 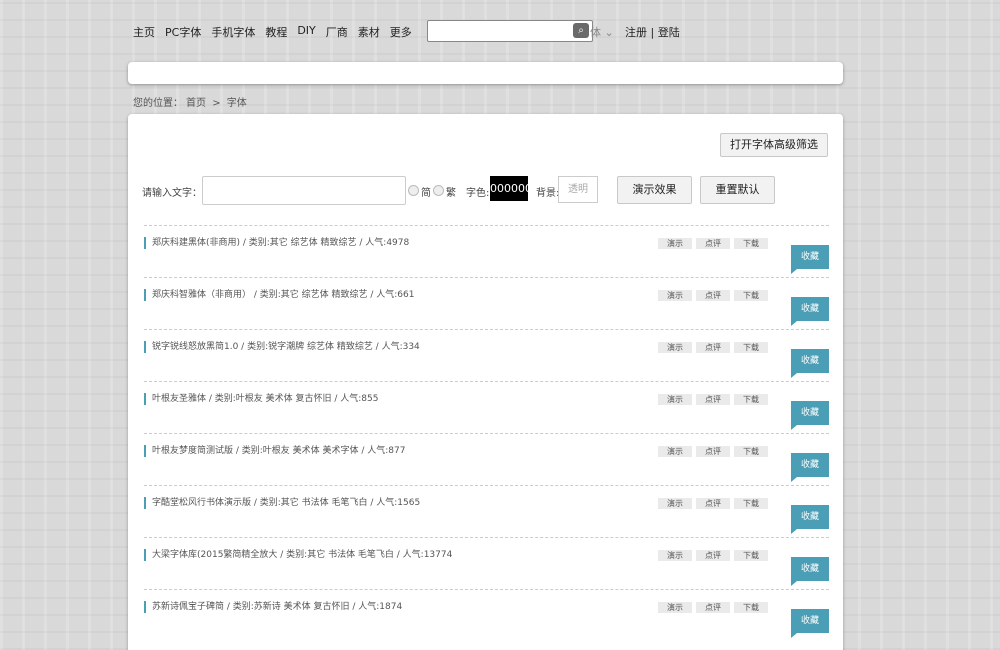 I want to click on font-title: 叶根友梦度简测试版 / 类别:叶根友 美术体 美术字体 / 人气:877, so click(x=274, y=451).